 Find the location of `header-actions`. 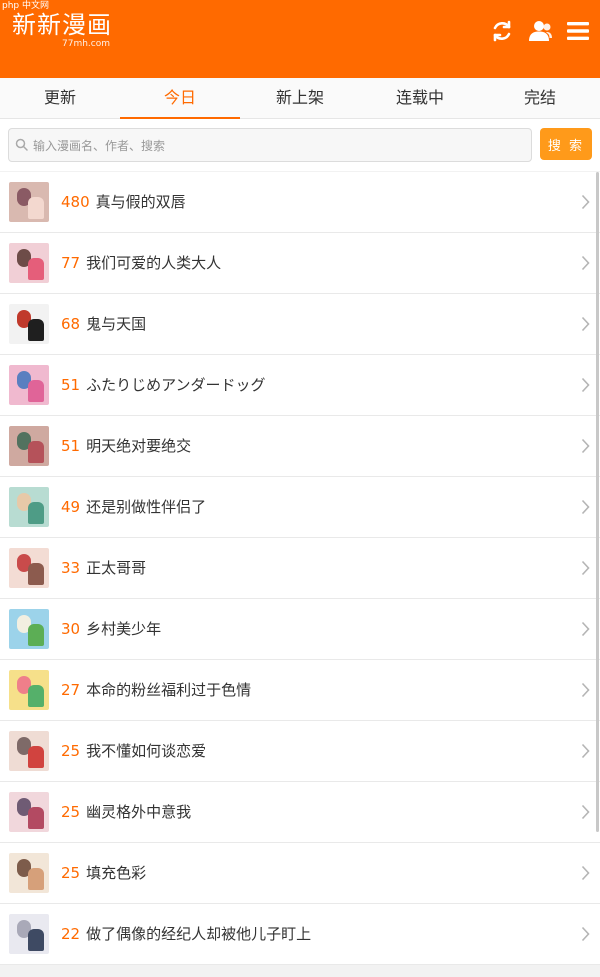

header-actions is located at coordinates (540, 31).